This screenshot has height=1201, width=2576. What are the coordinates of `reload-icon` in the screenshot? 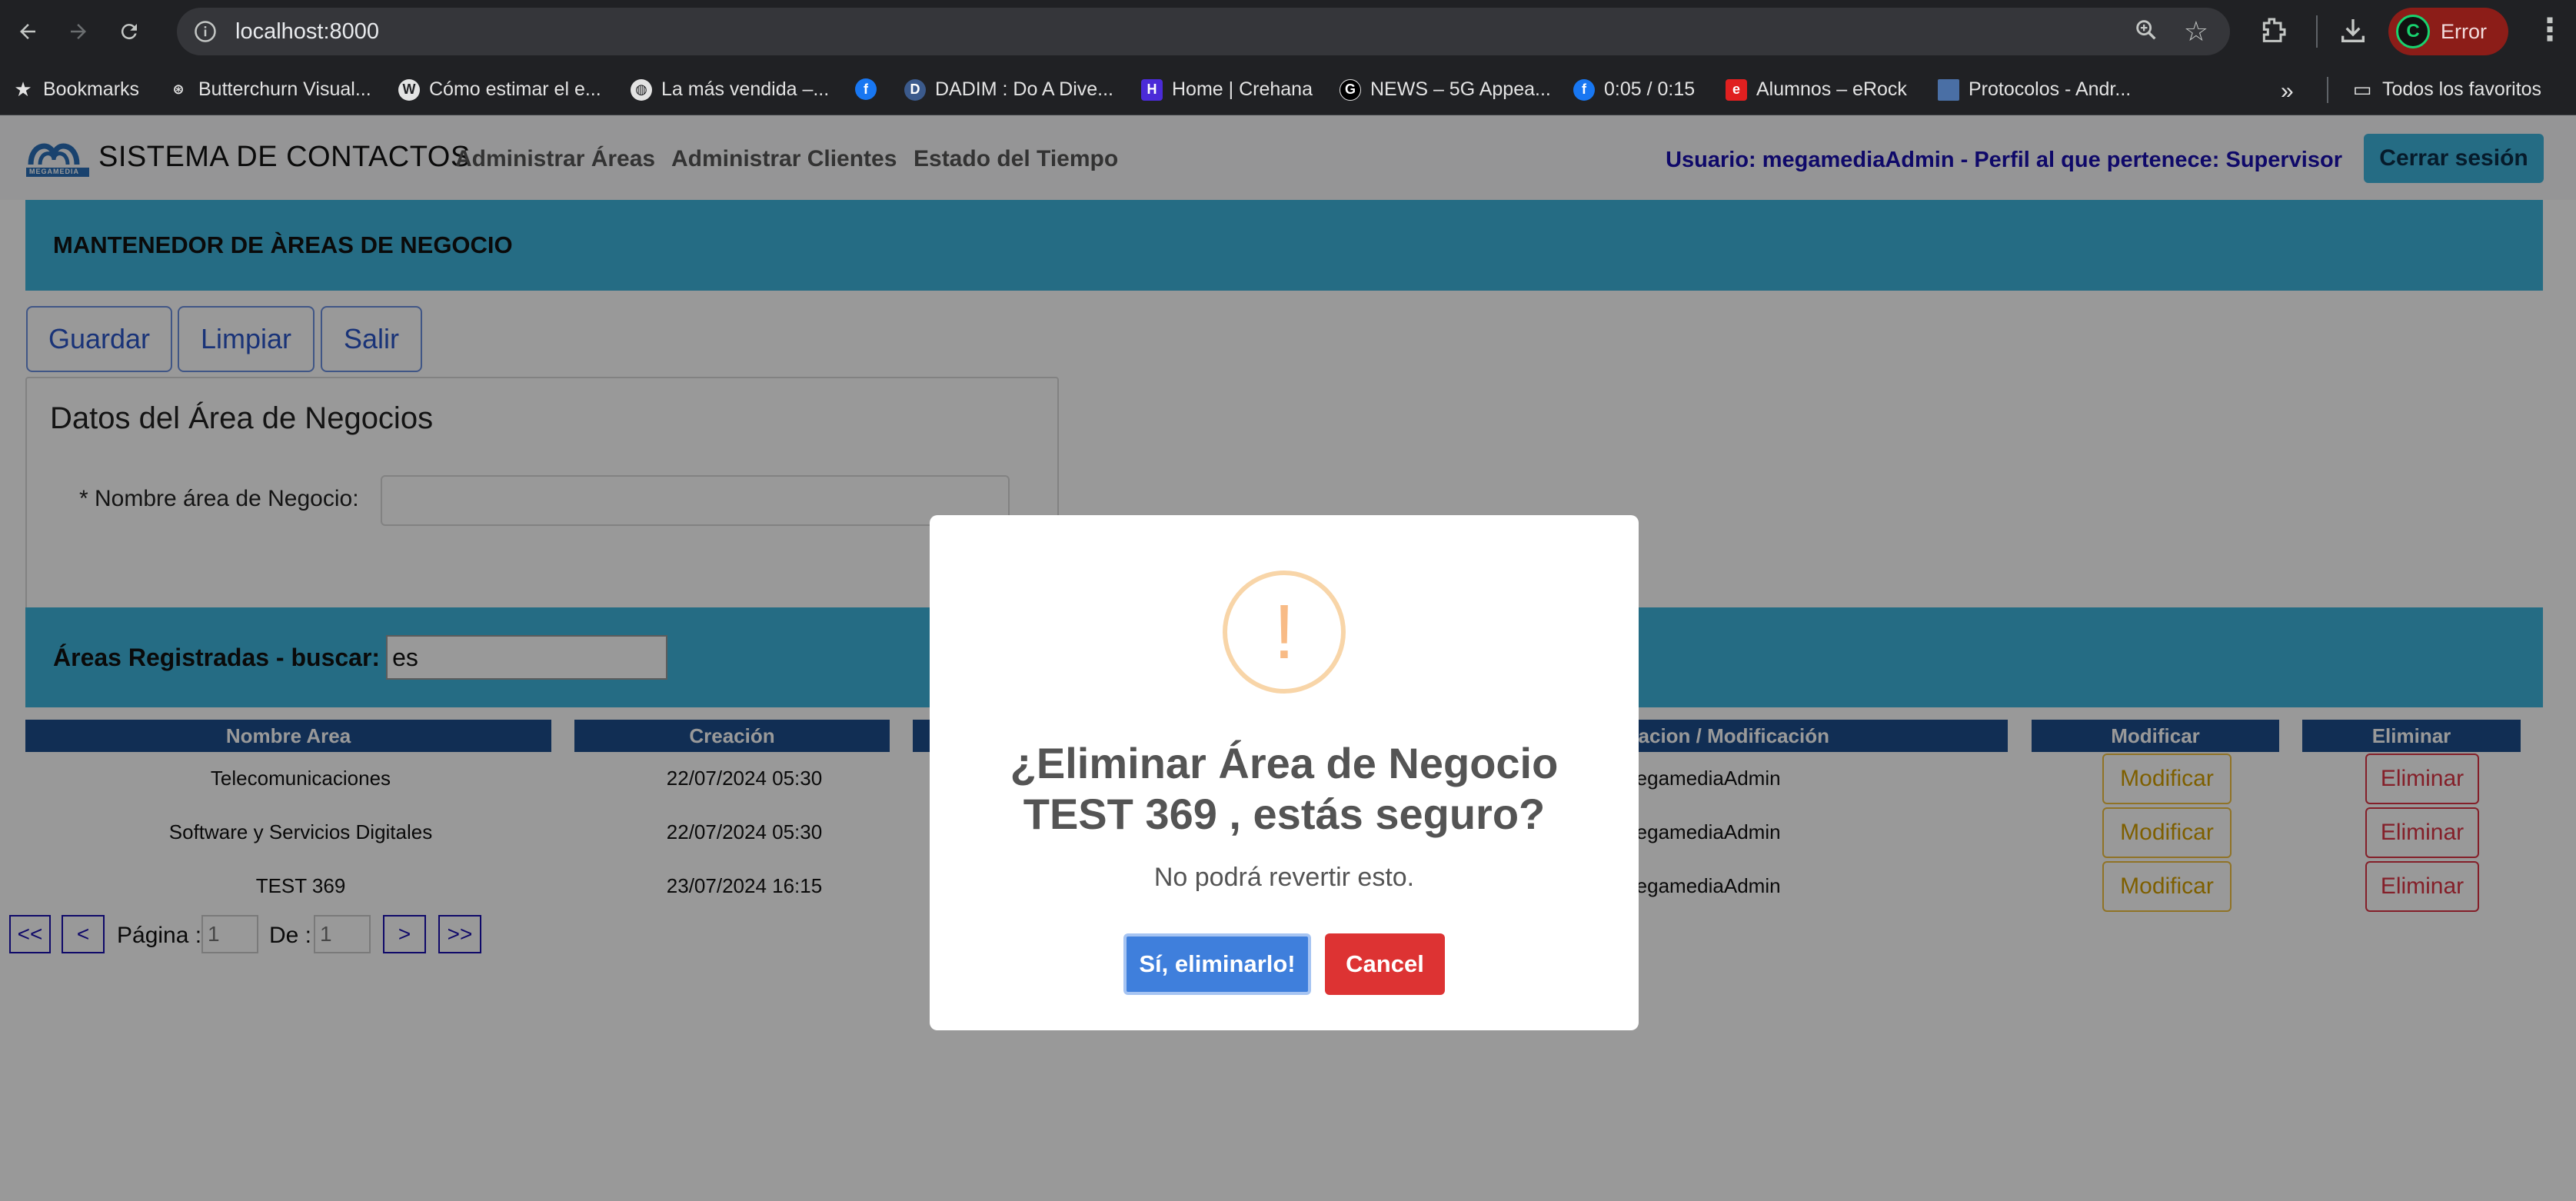 It's located at (129, 32).